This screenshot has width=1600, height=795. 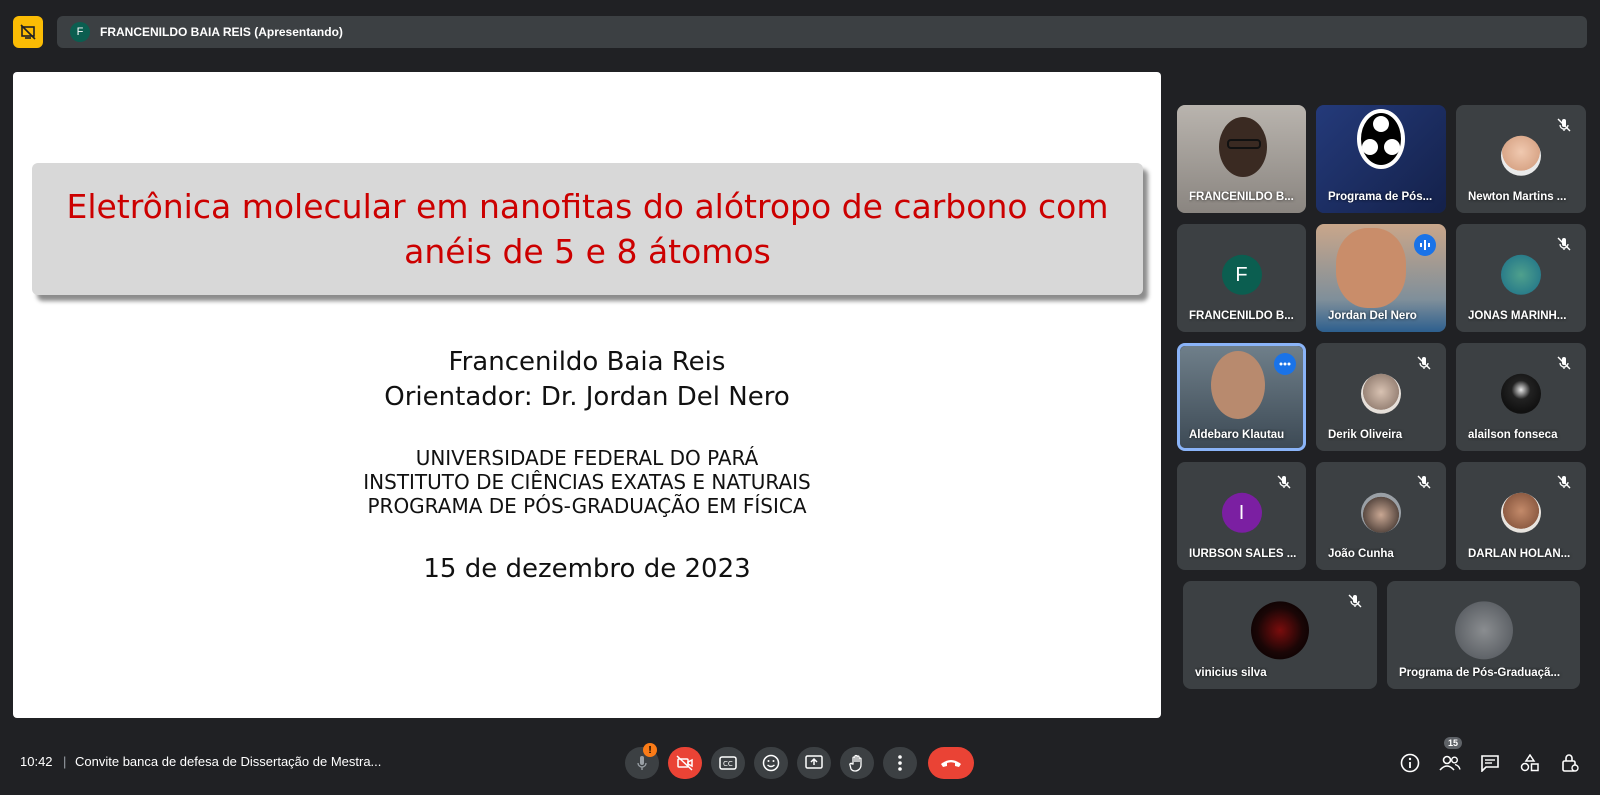 What do you see at coordinates (1241, 512) in the screenshot?
I see `participant-avatar: I` at bounding box center [1241, 512].